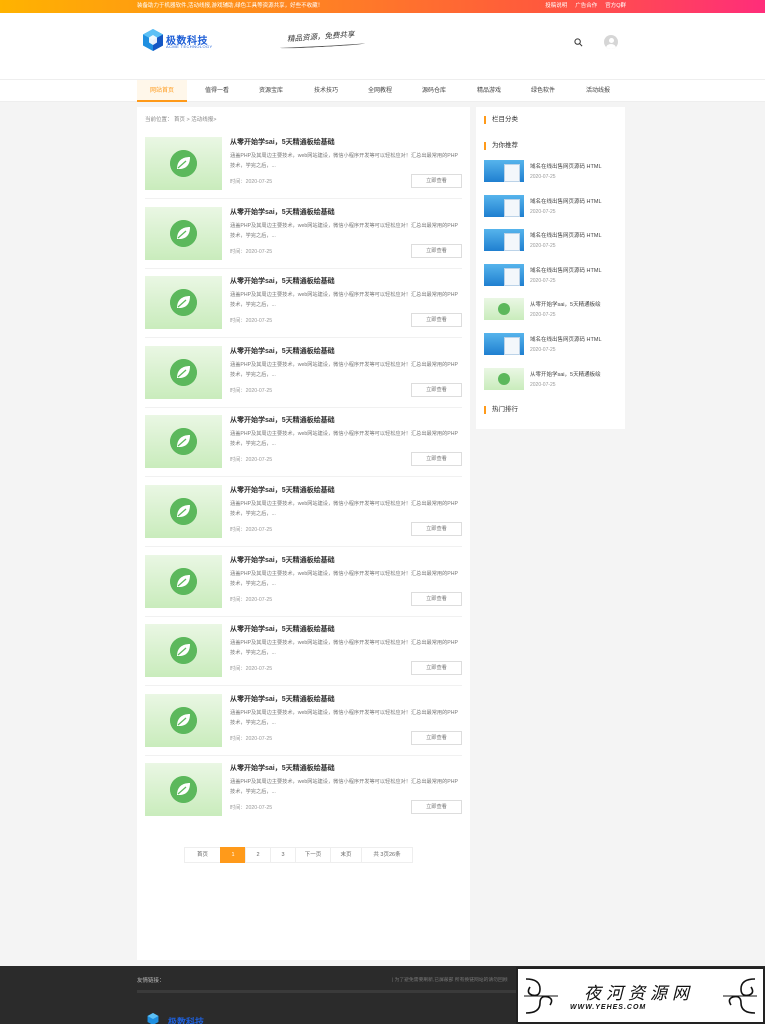  I want to click on official-qq-group-link: 官方Q群, so click(615, 6).